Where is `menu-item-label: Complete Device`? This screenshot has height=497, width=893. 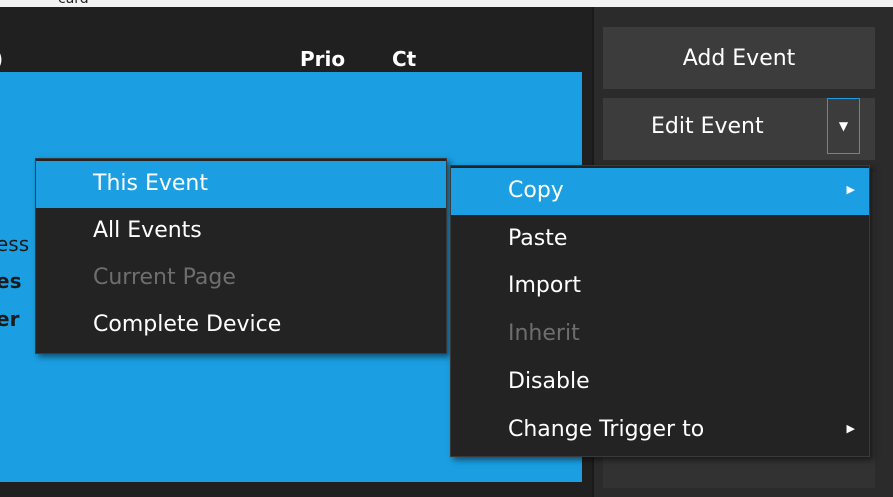
menu-item-label: Complete Device is located at coordinates (187, 324).